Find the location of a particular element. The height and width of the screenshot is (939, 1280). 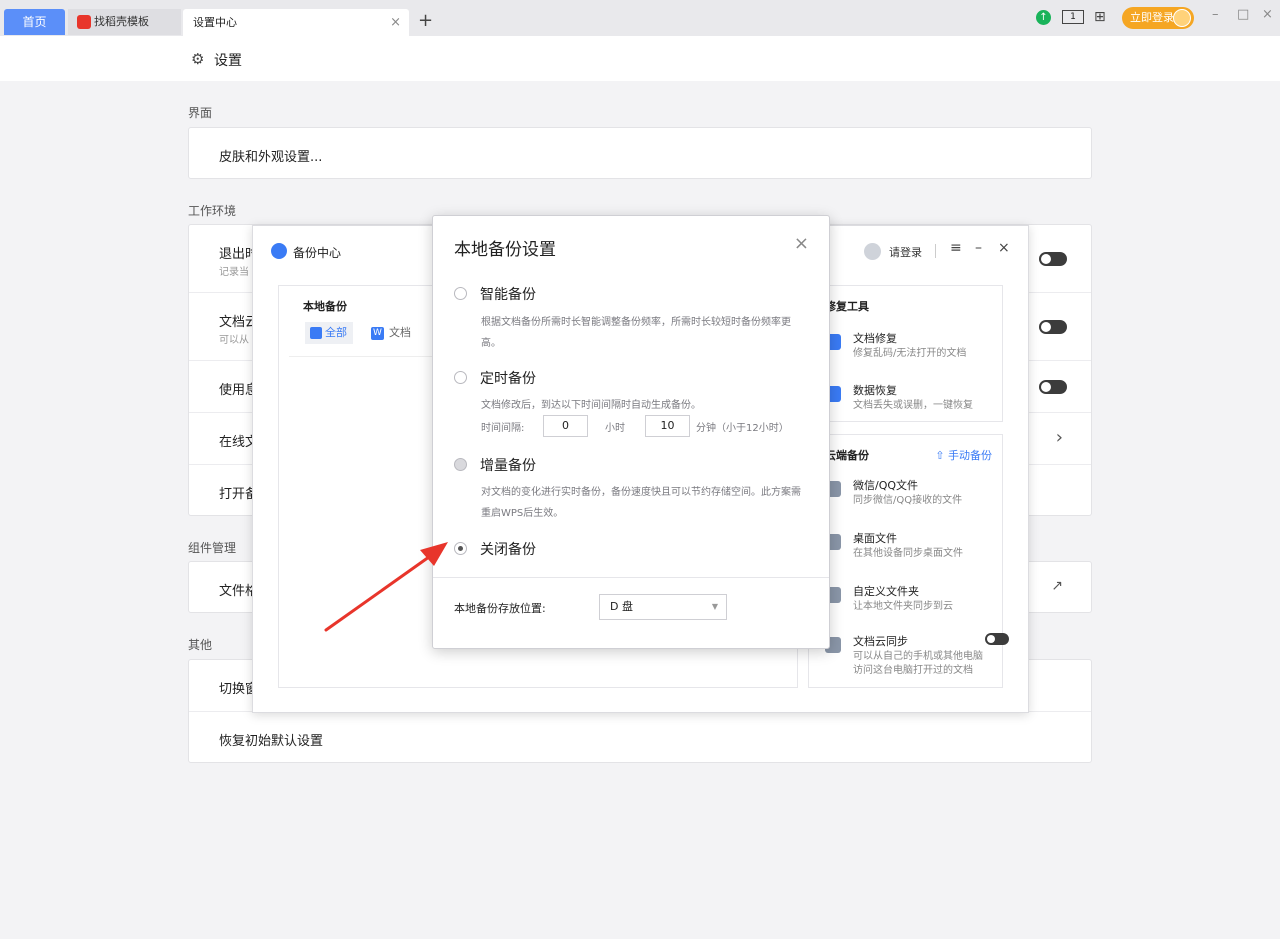

backup-center-title: 备份中心 is located at coordinates (317, 253).